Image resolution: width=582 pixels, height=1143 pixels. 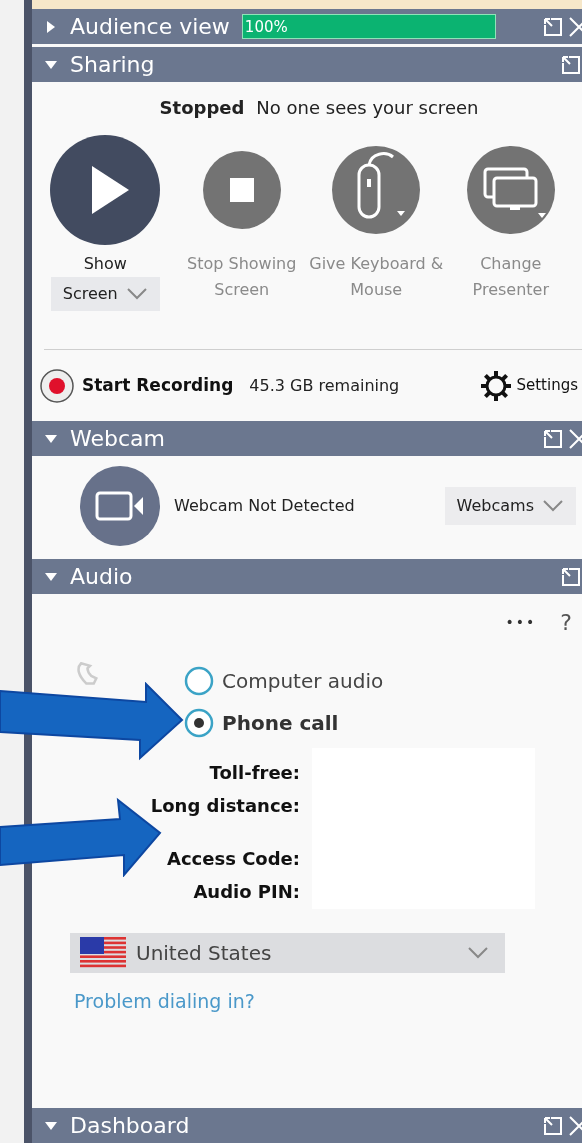 I want to click on meter-reading: 100%, so click(x=265, y=27).